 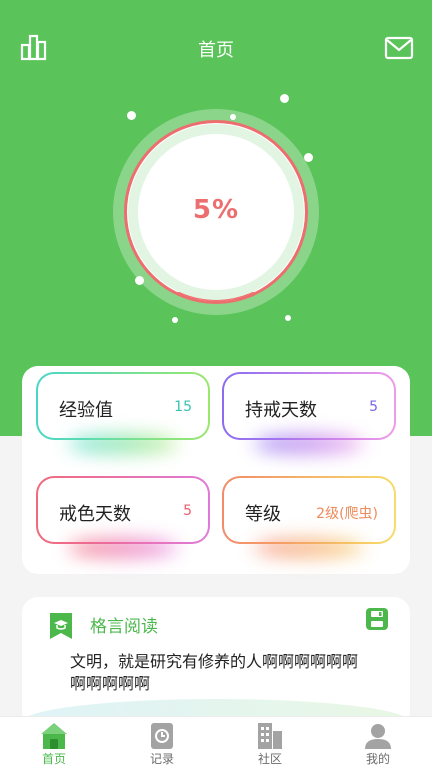 I want to click on tab-community: 社区, so click(x=270, y=742).